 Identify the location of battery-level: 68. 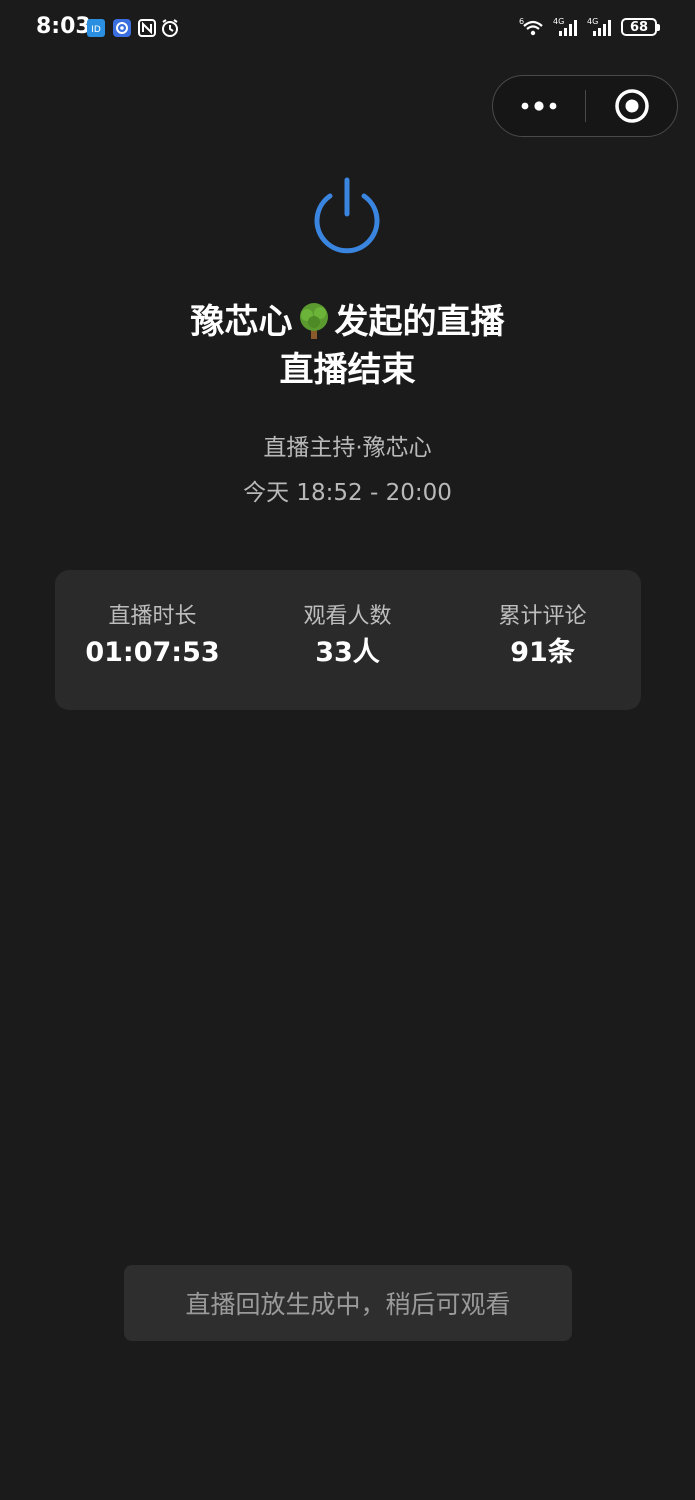
(639, 27).